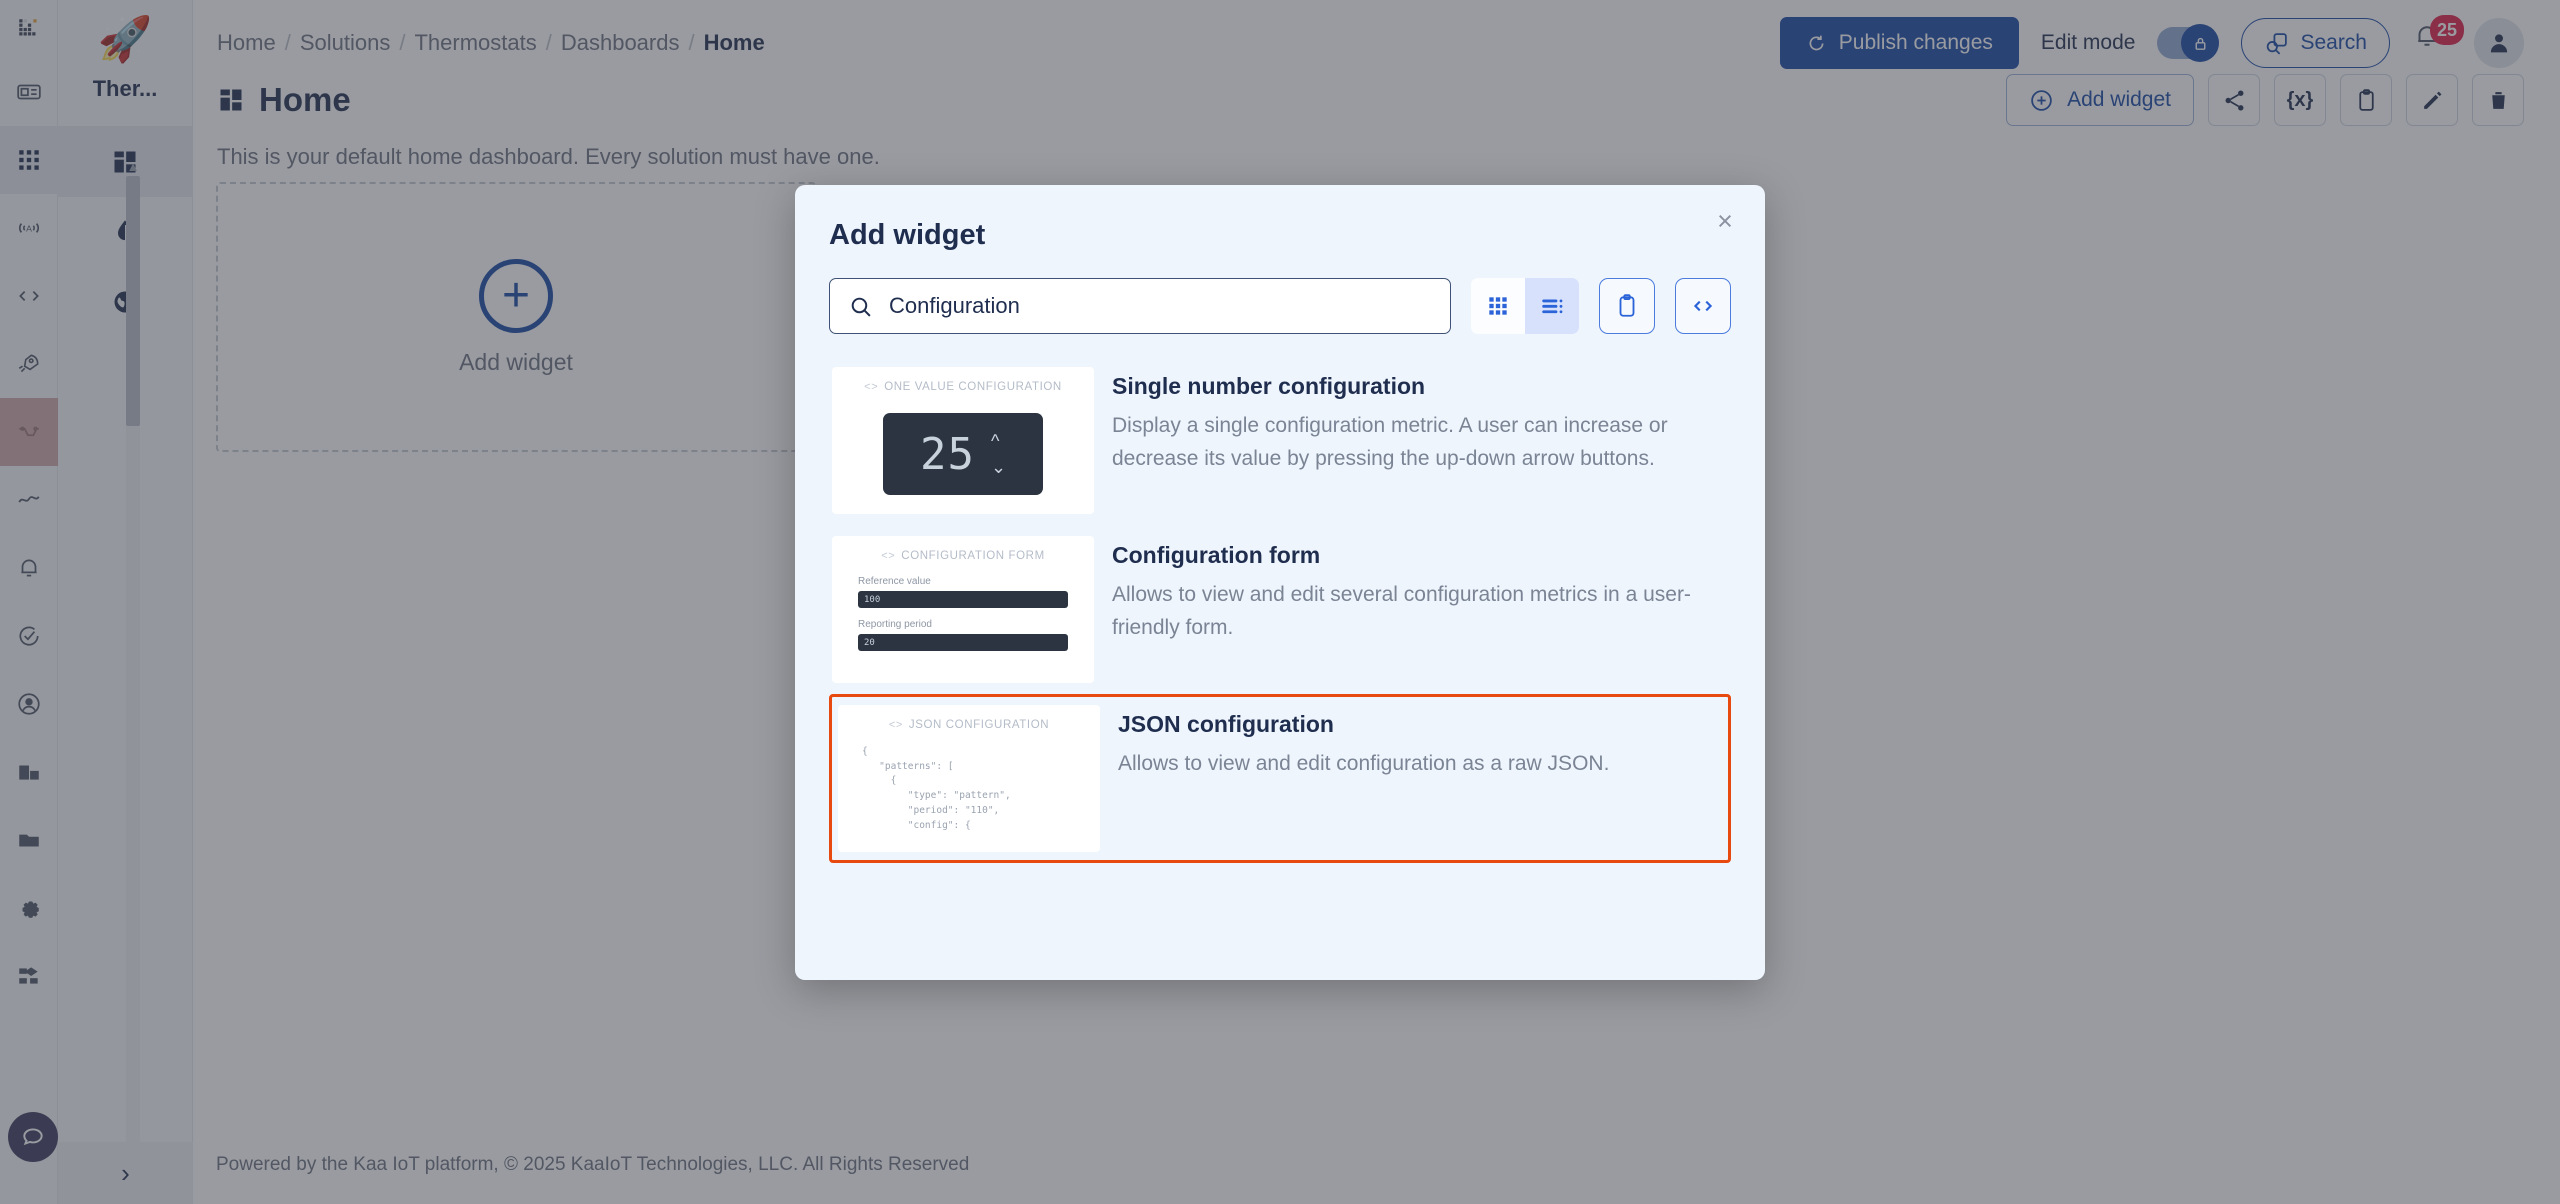 This screenshot has height=1204, width=2560. What do you see at coordinates (963, 642) in the screenshot?
I see `preview-field-value: 20` at bounding box center [963, 642].